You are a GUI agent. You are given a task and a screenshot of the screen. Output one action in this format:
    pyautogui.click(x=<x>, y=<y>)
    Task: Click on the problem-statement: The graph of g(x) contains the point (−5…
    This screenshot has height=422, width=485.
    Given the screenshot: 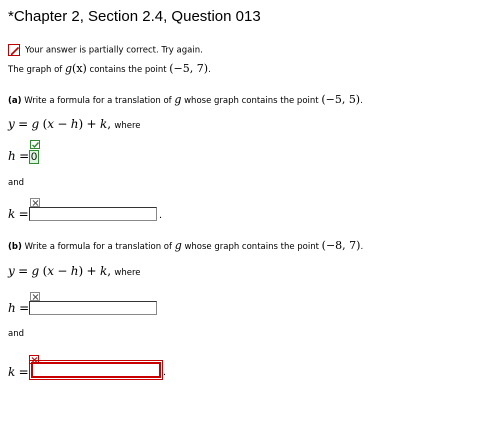 What is the action you would take?
    pyautogui.click(x=109, y=68)
    